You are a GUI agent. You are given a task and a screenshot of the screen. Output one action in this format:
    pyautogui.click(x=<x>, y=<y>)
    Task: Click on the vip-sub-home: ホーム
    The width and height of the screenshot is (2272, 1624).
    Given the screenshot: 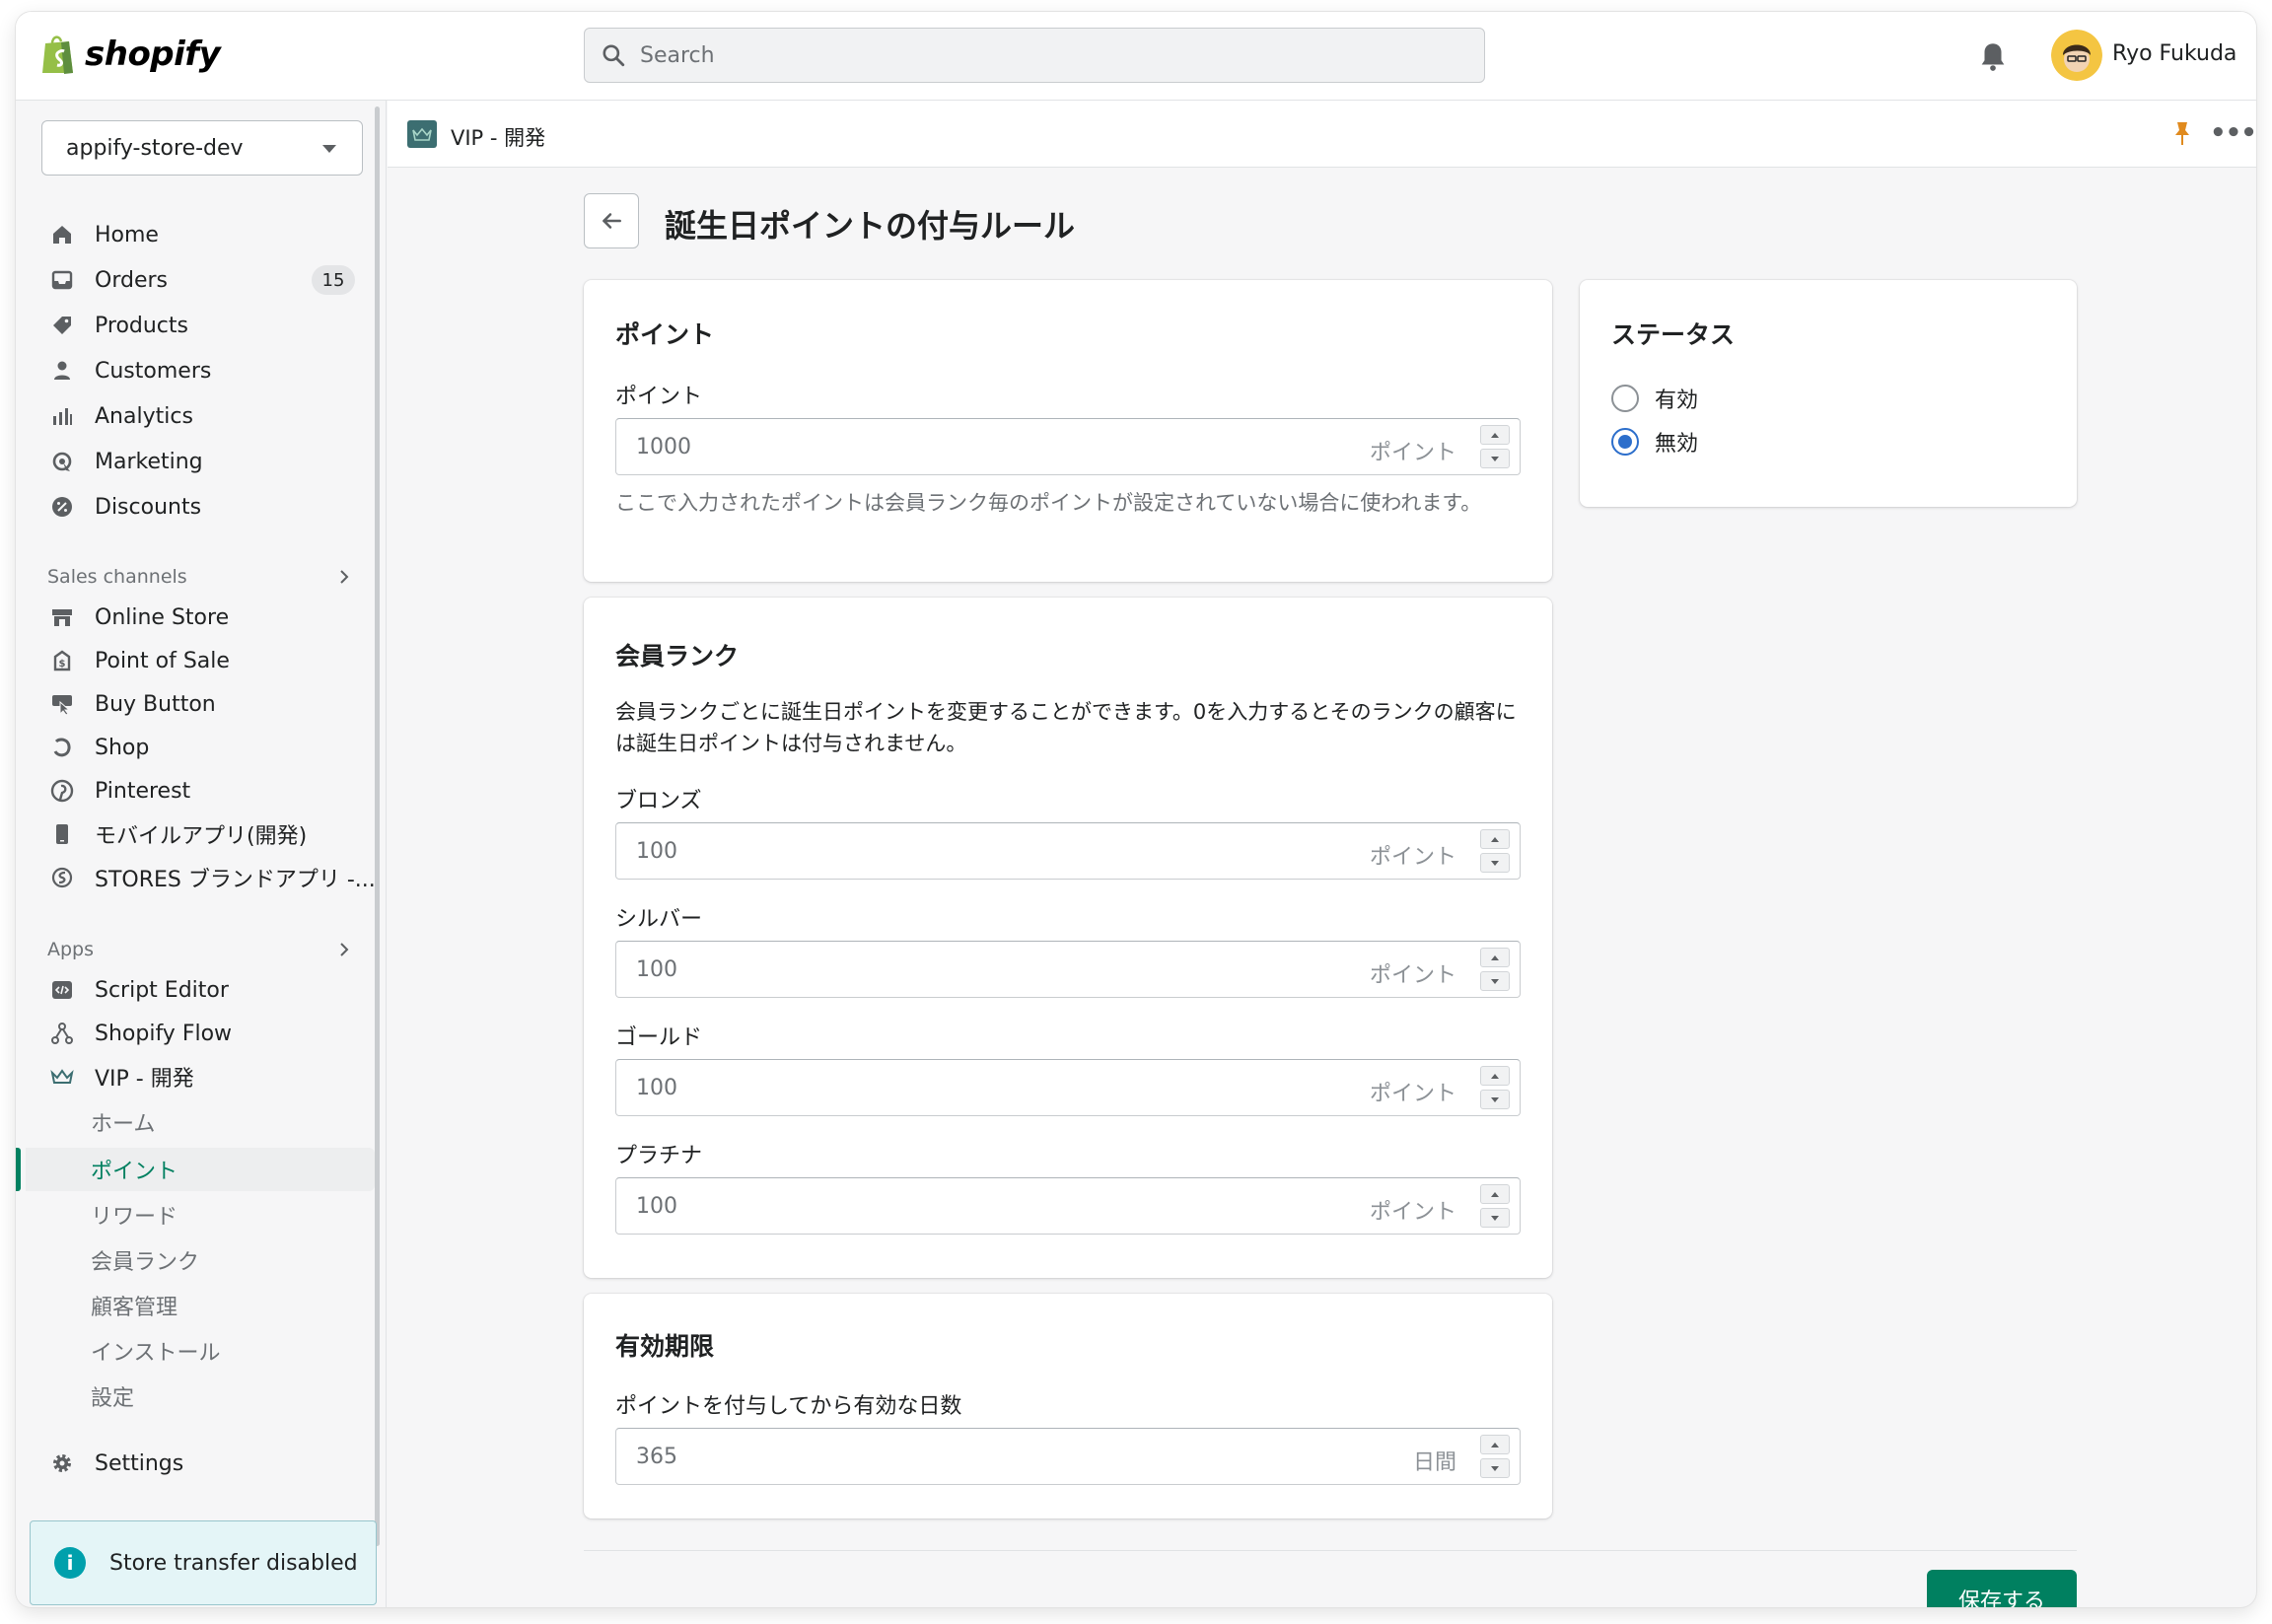 What is the action you would take?
    pyautogui.click(x=123, y=1122)
    